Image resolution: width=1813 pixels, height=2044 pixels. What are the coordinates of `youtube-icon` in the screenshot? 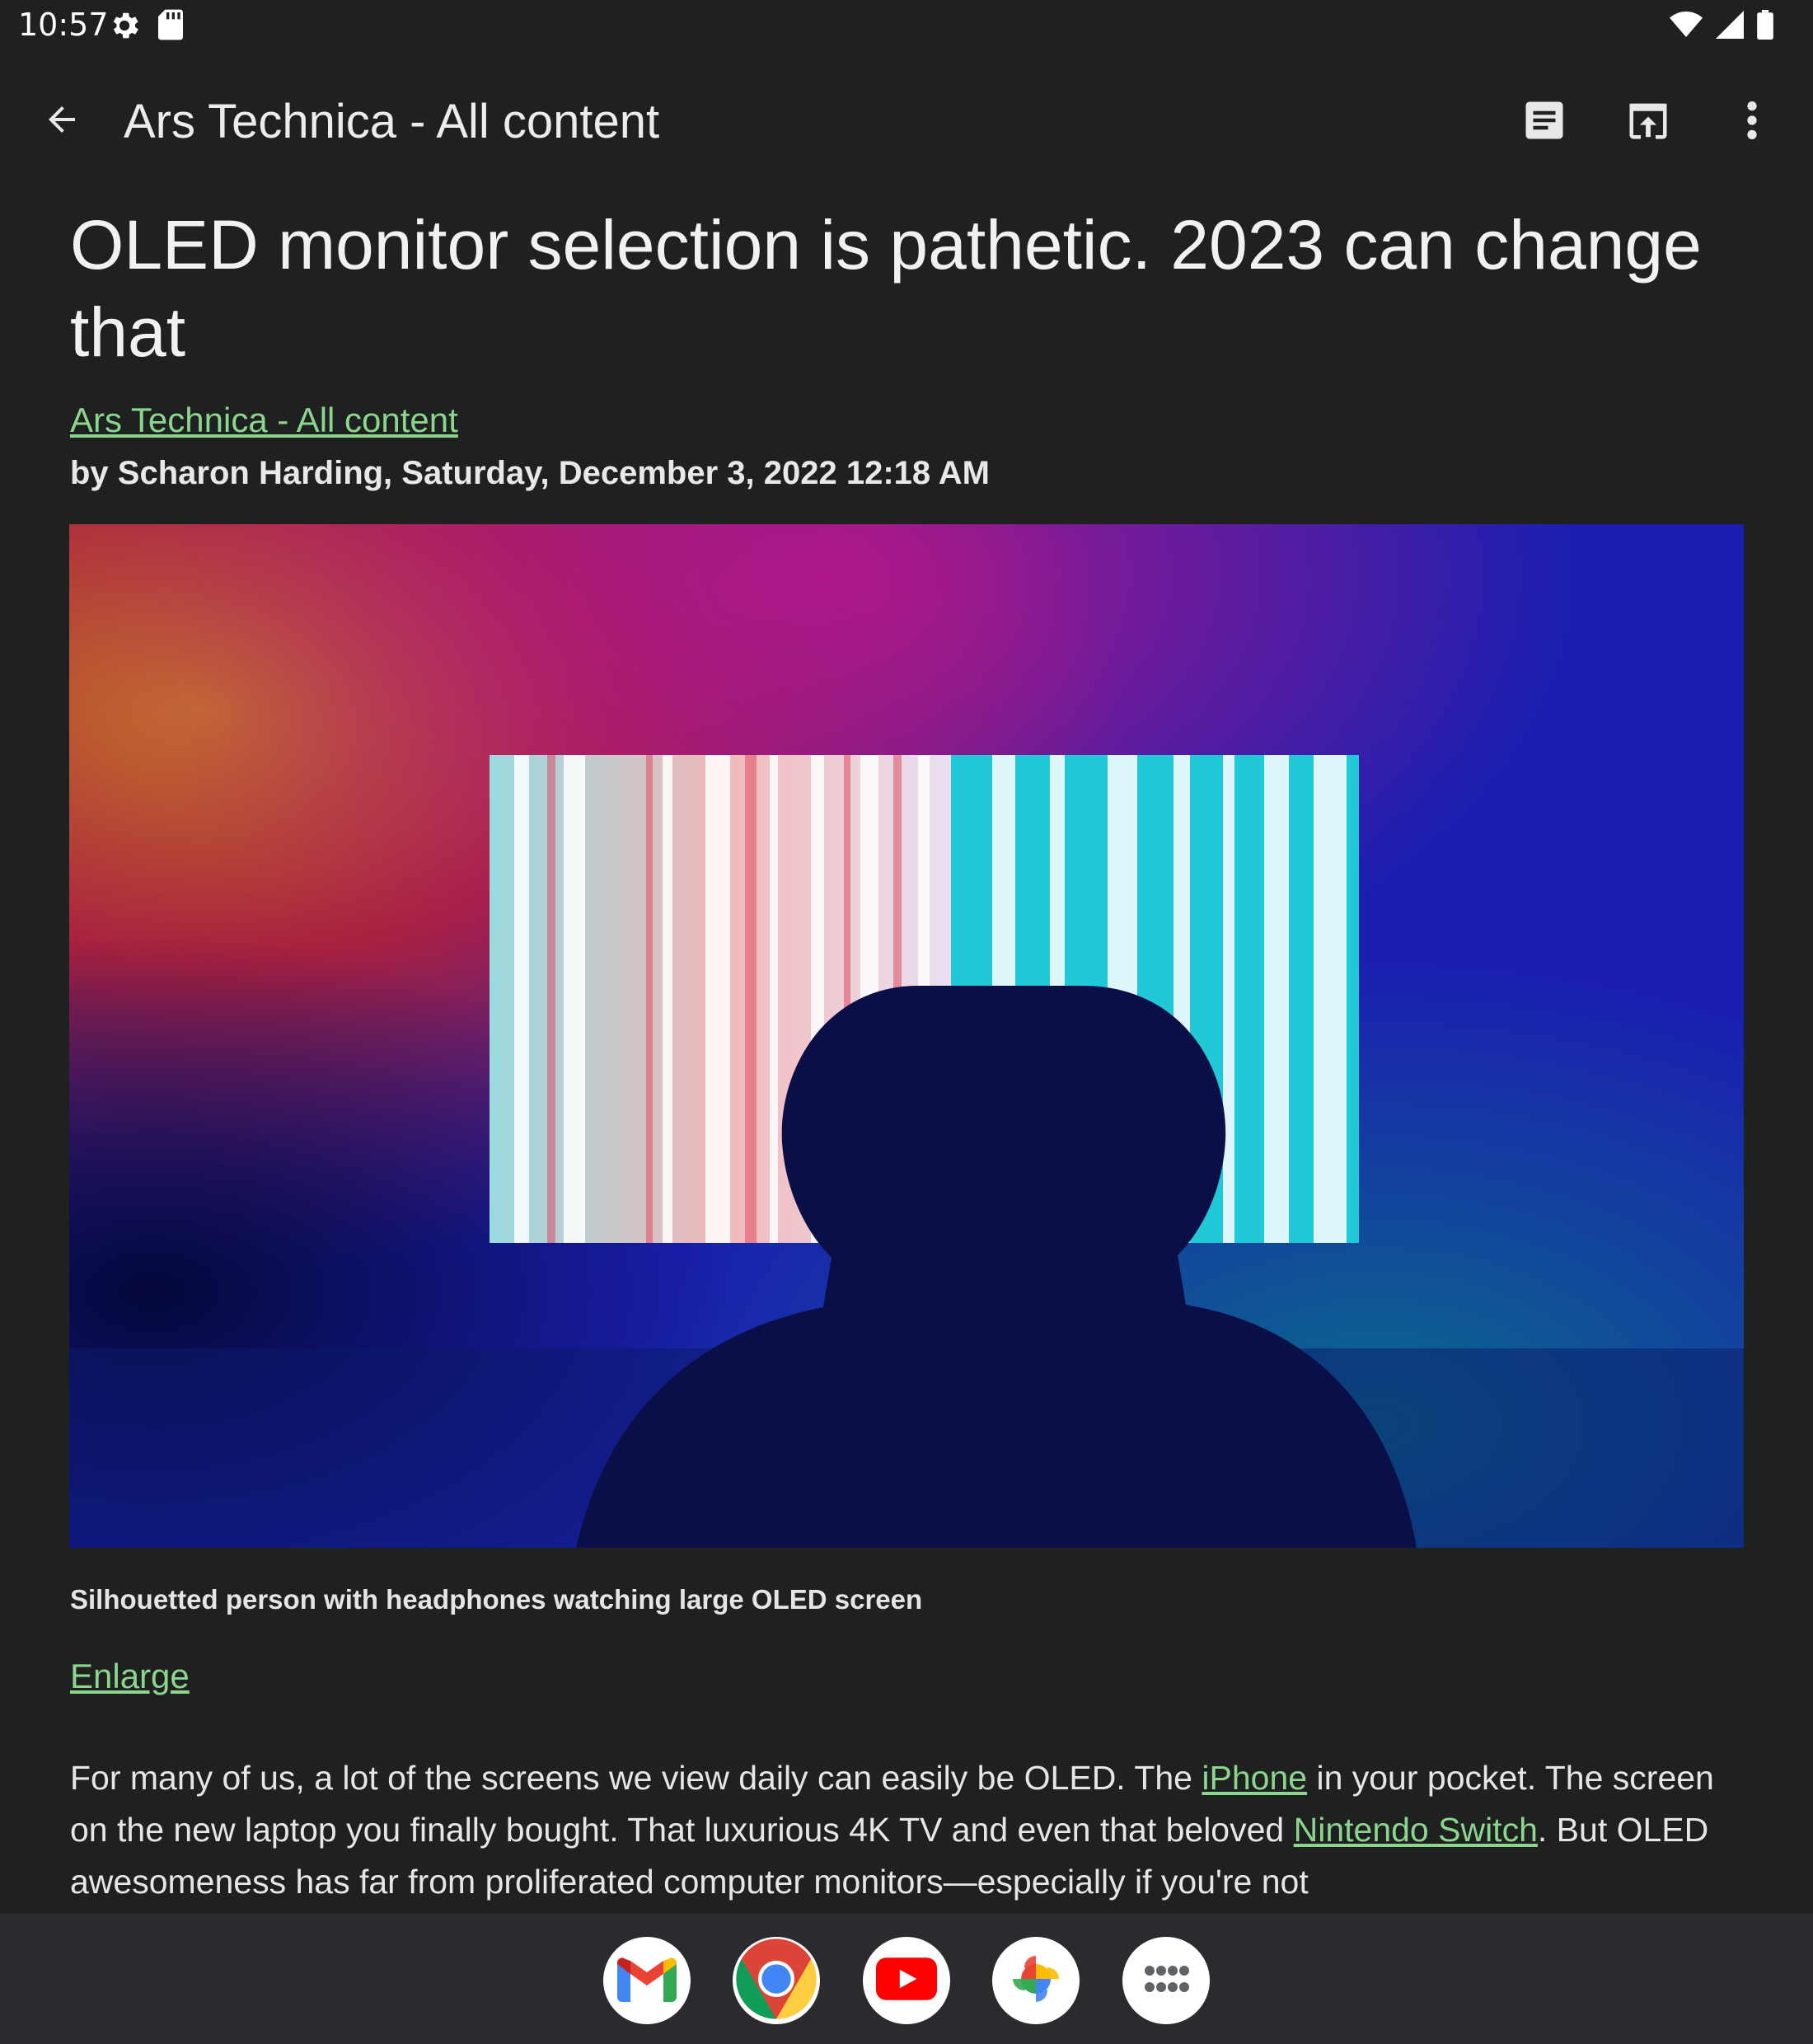 It's located at (906, 1980).